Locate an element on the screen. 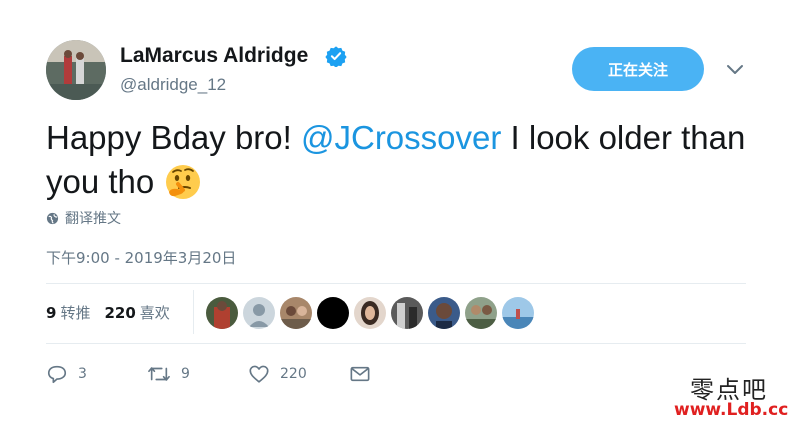 This screenshot has height=422, width=796. globe-icon is located at coordinates (52, 218).